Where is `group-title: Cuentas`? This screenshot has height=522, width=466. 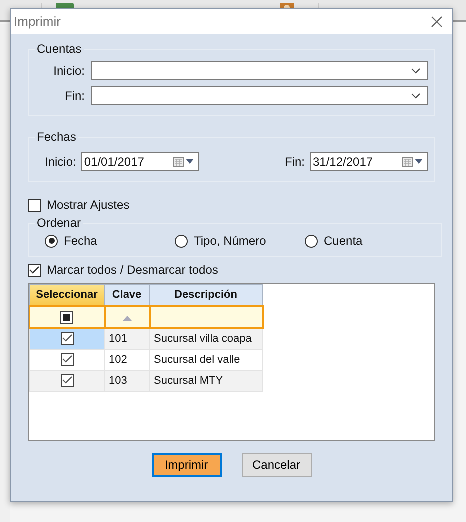
group-title: Cuentas is located at coordinates (59, 49).